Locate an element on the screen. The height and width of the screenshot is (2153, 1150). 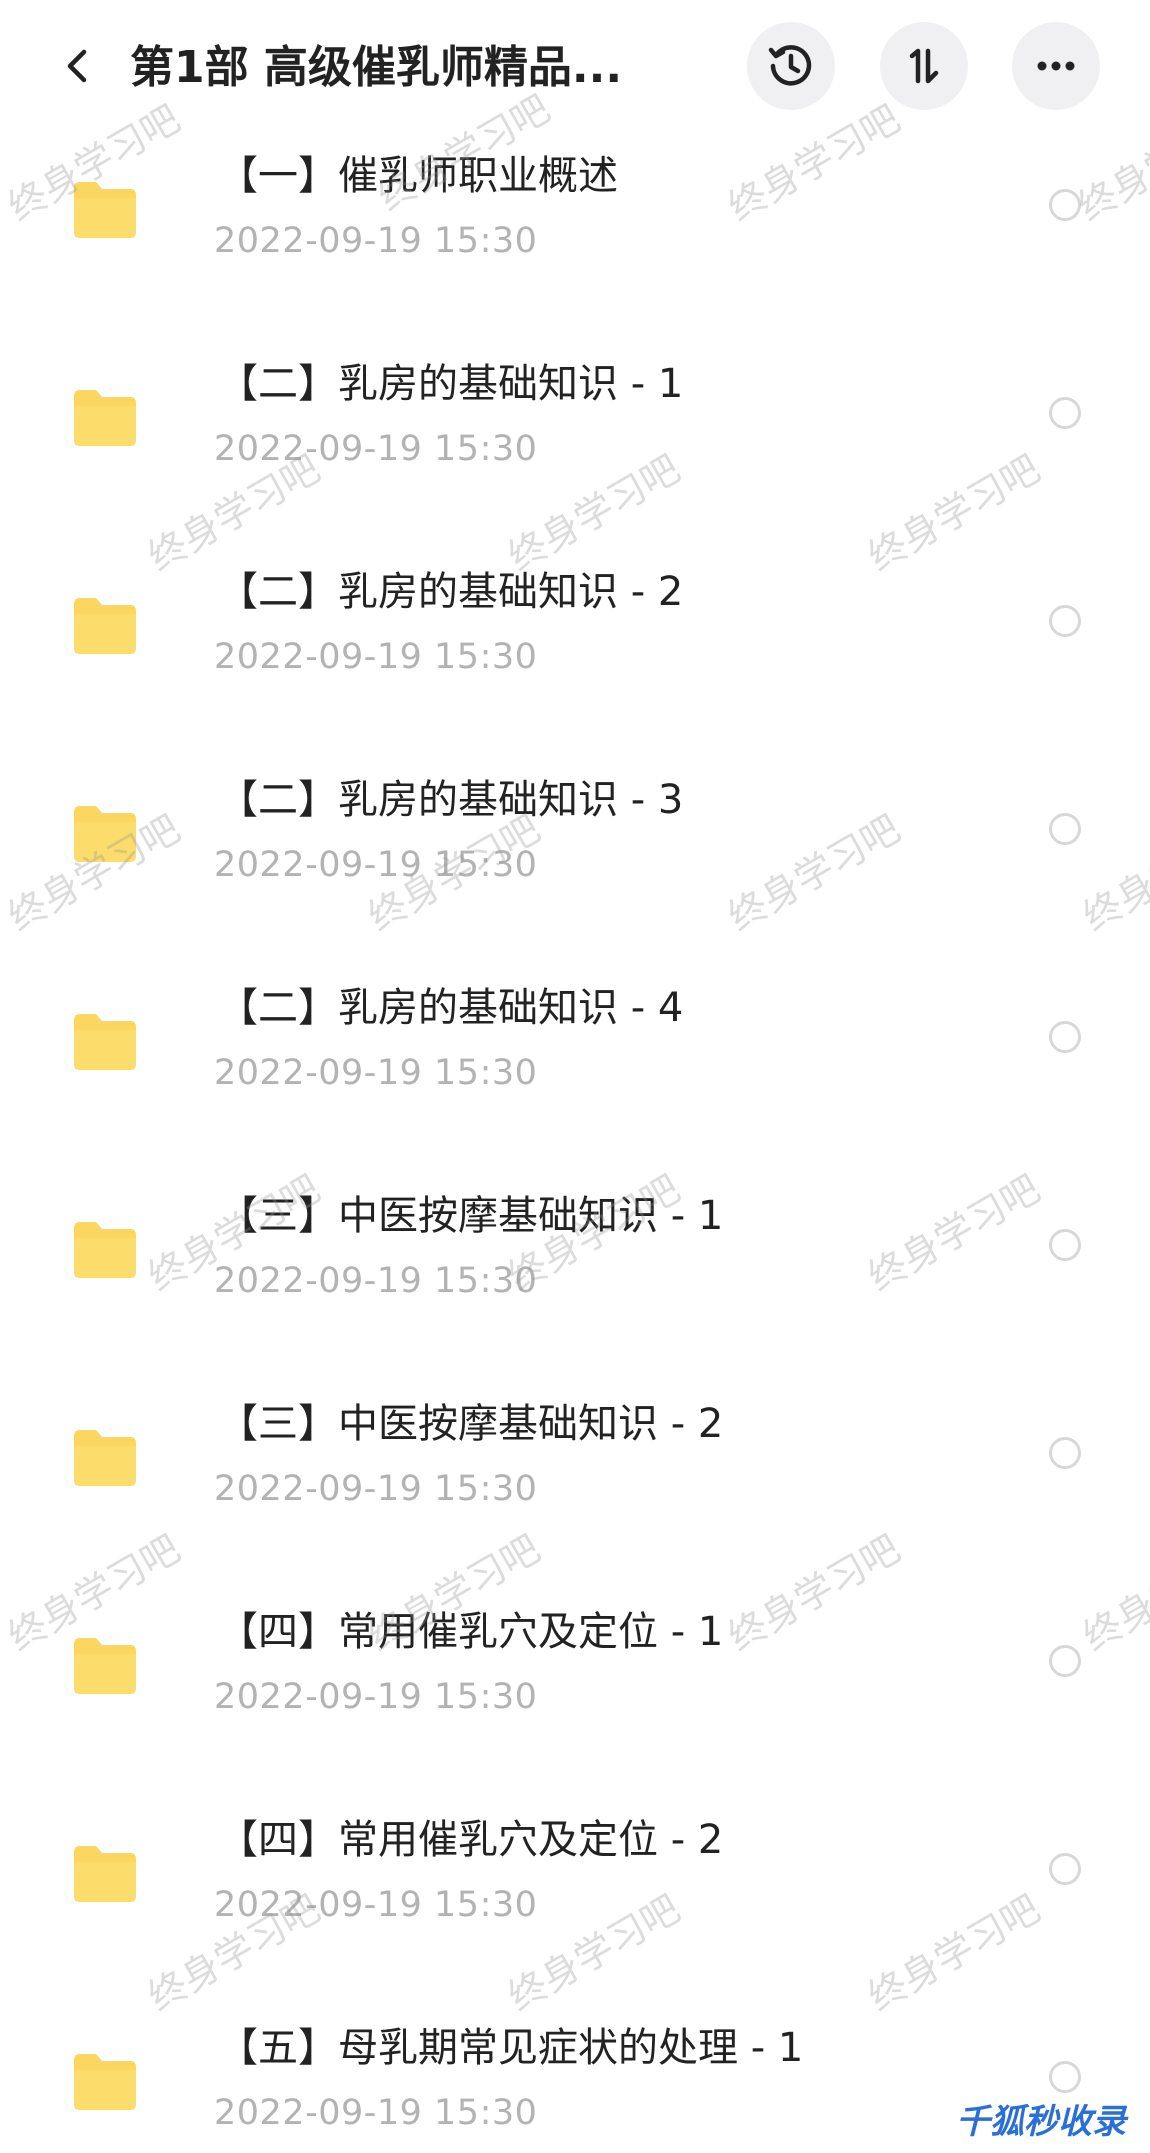
item-title: 【四】常用催乳穴及定位 - 1 is located at coordinates (471, 1632).